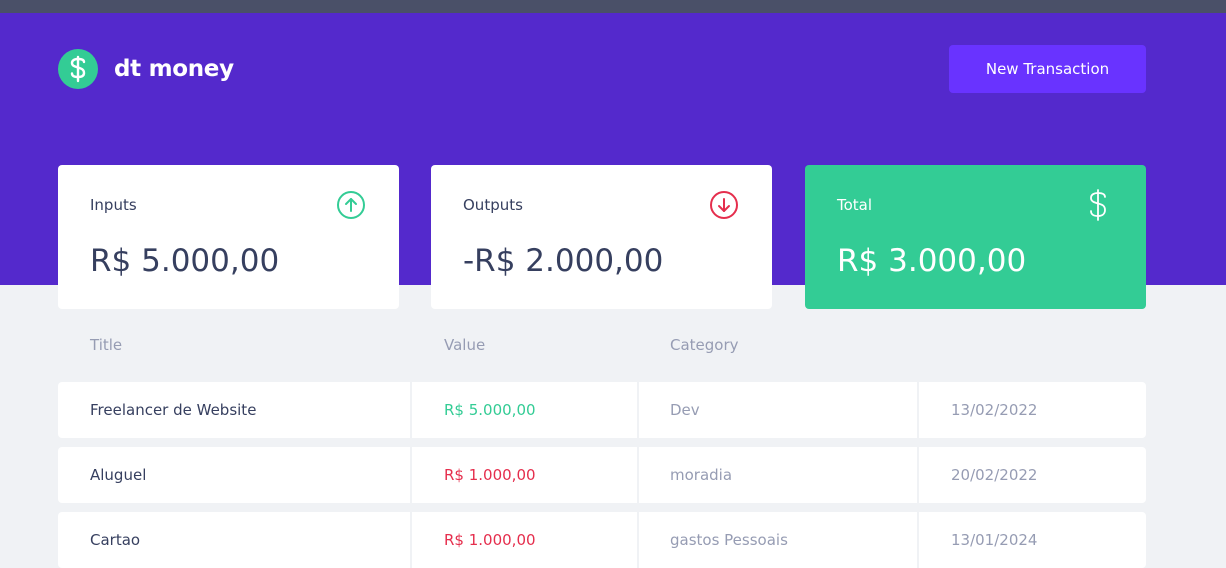  What do you see at coordinates (994, 540) in the screenshot?
I see `row-date: 13/01/2024` at bounding box center [994, 540].